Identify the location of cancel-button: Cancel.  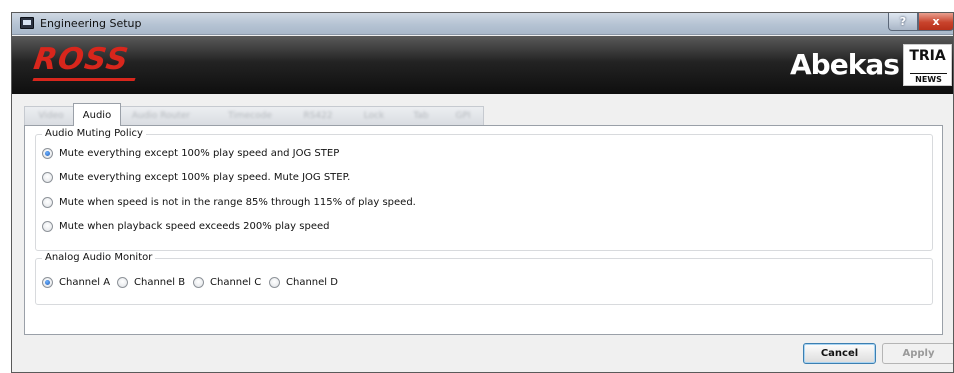
(839, 353).